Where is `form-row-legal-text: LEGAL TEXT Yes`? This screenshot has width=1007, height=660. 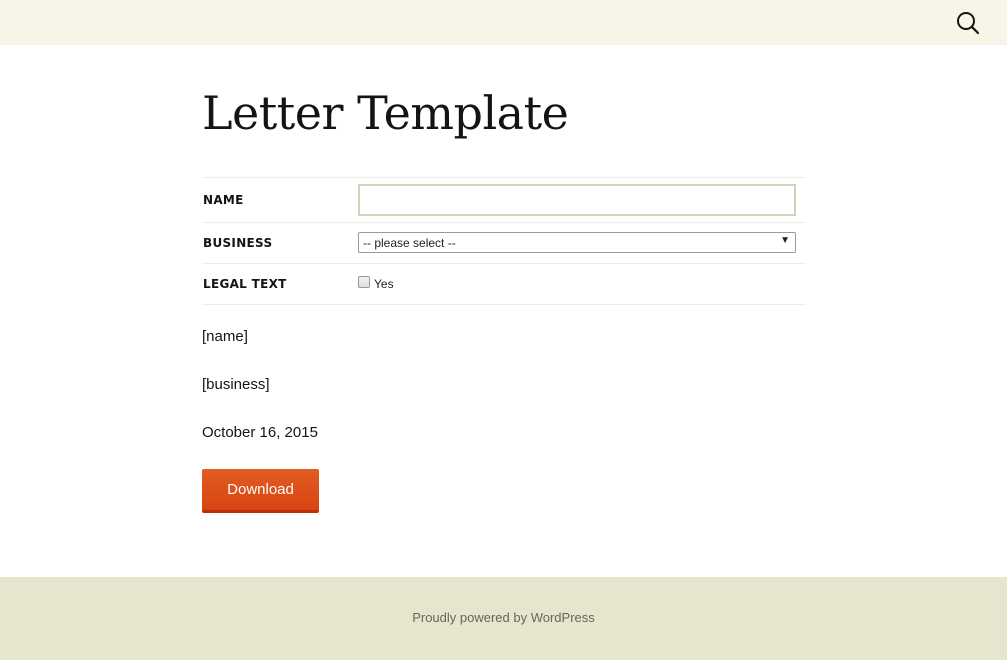 form-row-legal-text: LEGAL TEXT Yes is located at coordinates (504, 284).